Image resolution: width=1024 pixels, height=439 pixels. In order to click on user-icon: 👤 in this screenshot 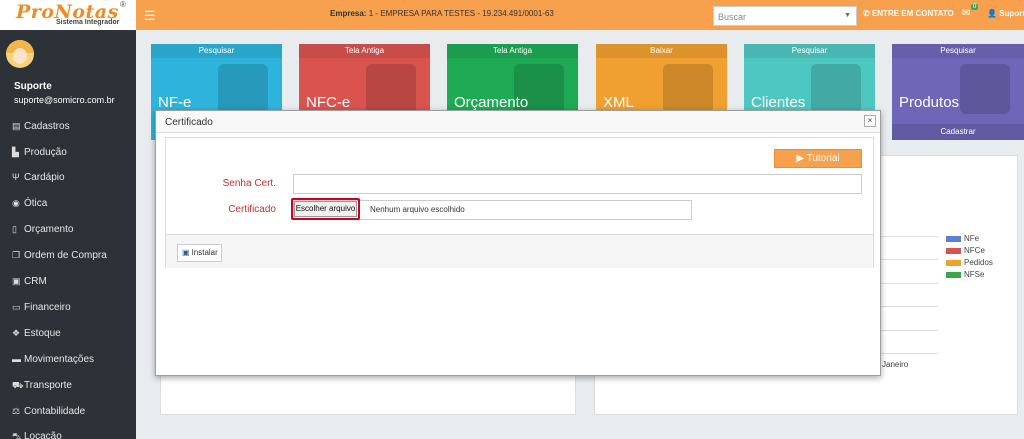, I will do `click(992, 13)`.